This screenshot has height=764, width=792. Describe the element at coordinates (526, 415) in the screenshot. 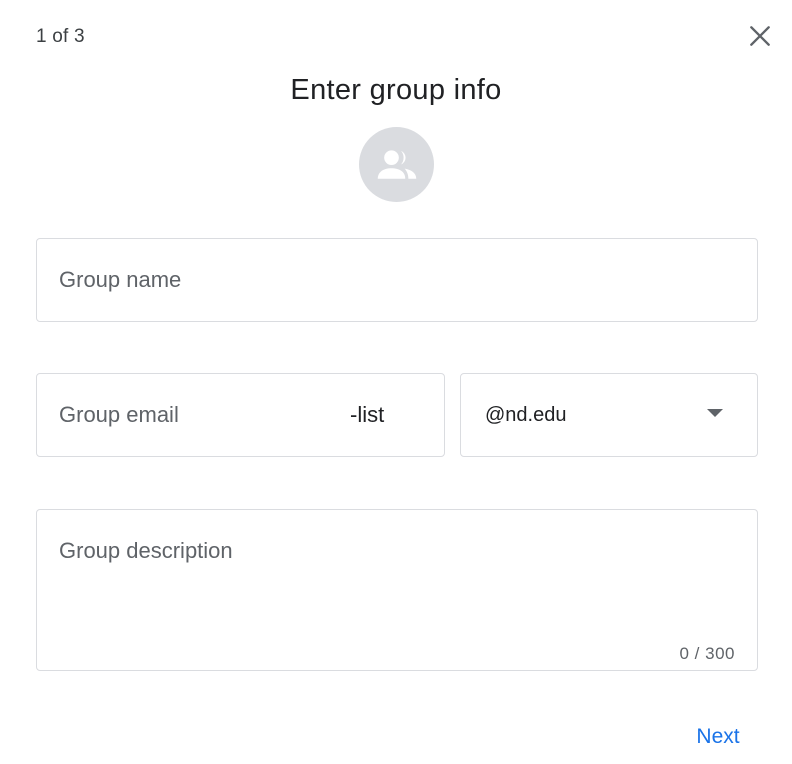

I see `domain-selected-value: @nd.edu` at that location.